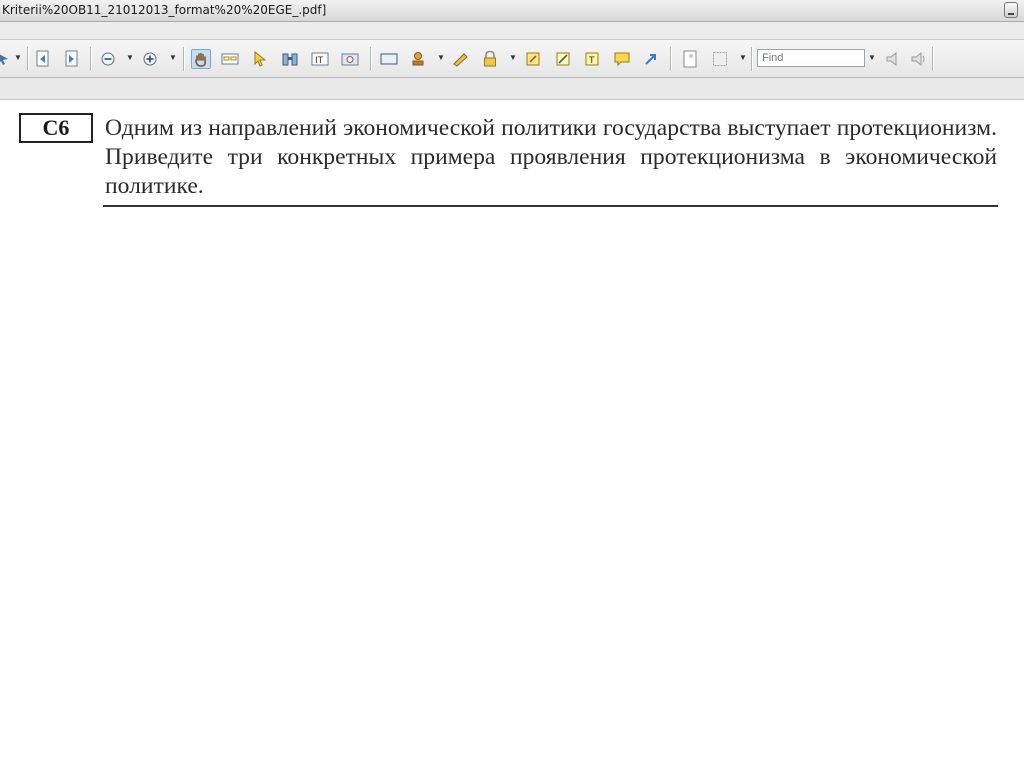 Image resolution: width=1024 pixels, height=767 pixels. Describe the element at coordinates (533, 59) in the screenshot. I see `note-icon` at that location.